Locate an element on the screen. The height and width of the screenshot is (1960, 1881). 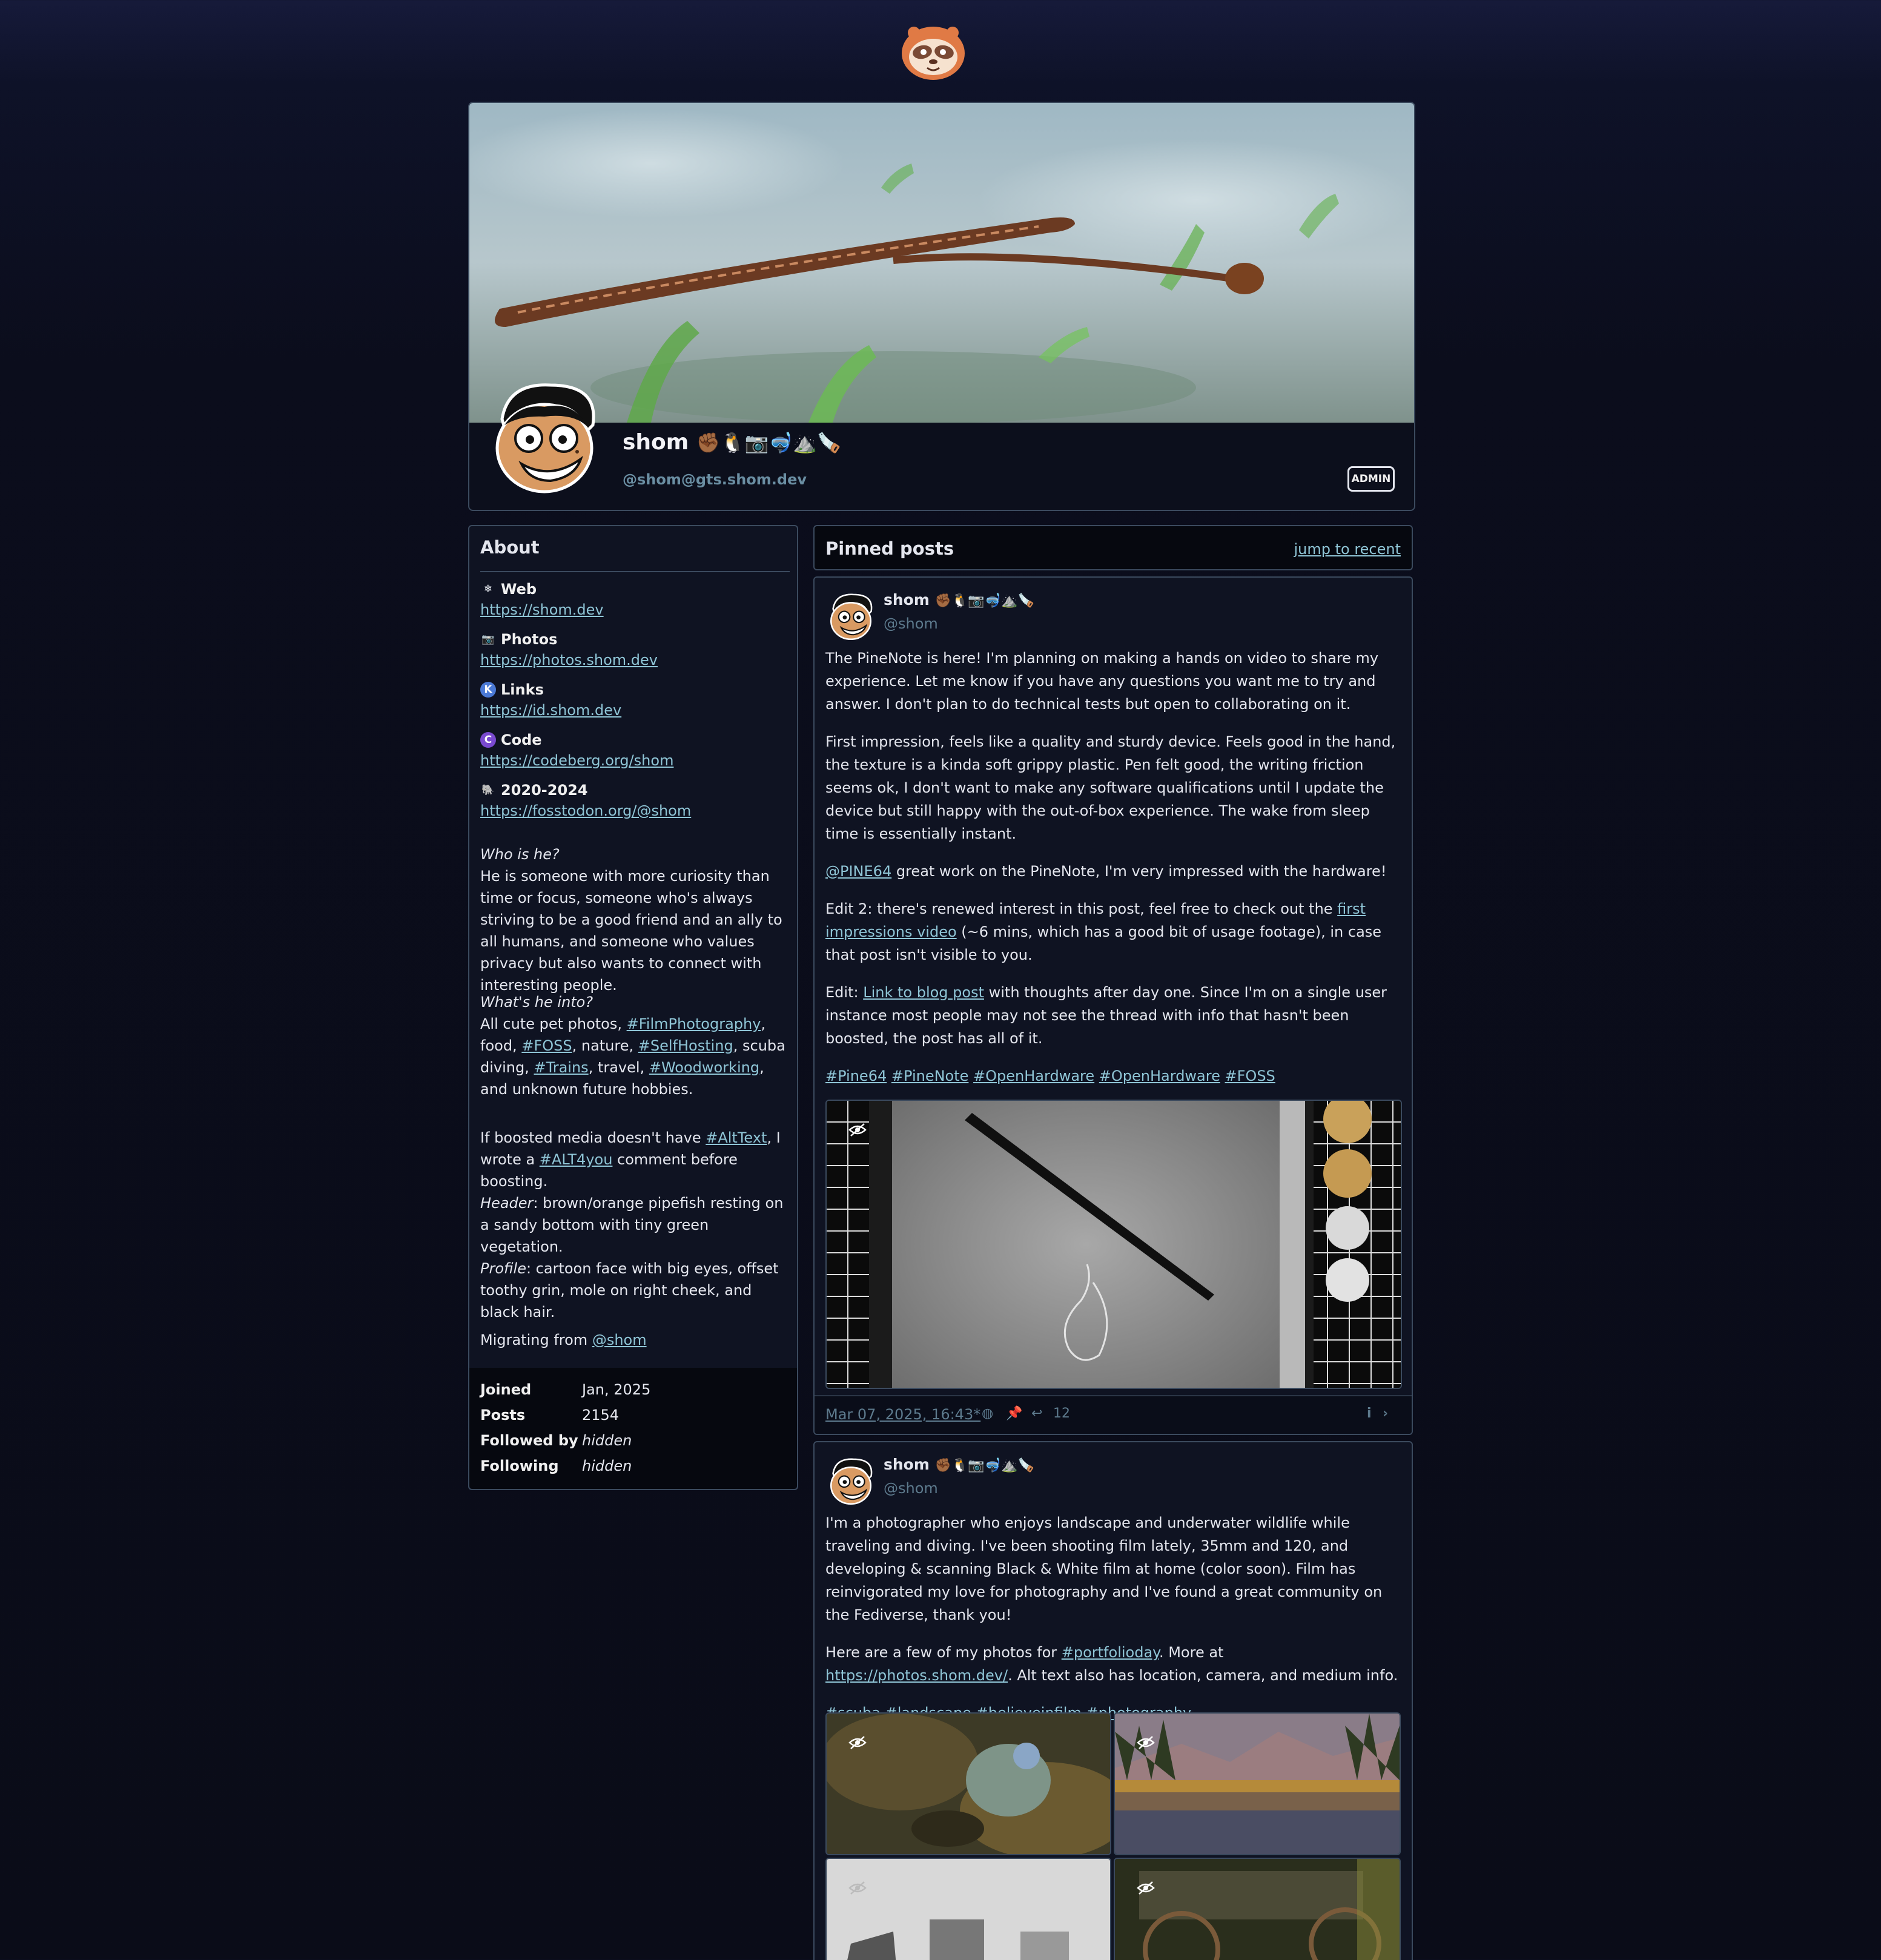
bio-migrating: Migrating from @shom is located at coordinates (564, 1340).